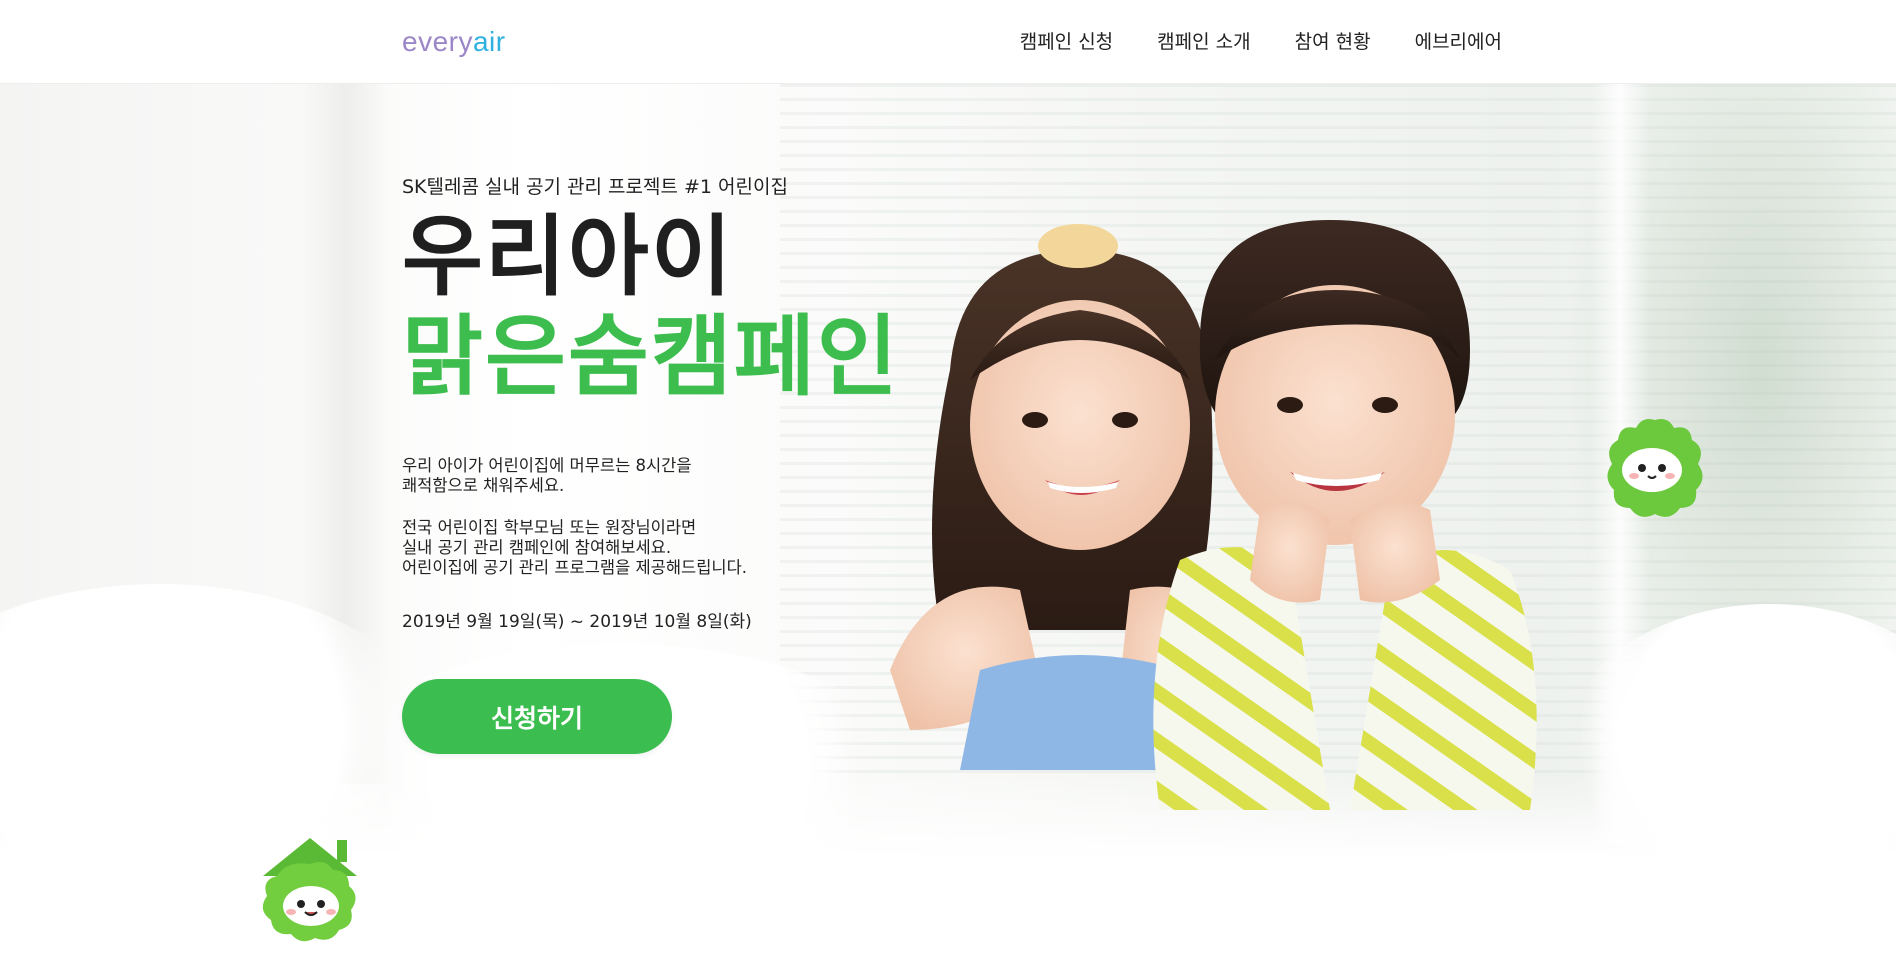 Image resolution: width=1896 pixels, height=964 pixels. What do you see at coordinates (1203, 42) in the screenshot?
I see `nav-item-campaign-intro: 캠페인 소개` at bounding box center [1203, 42].